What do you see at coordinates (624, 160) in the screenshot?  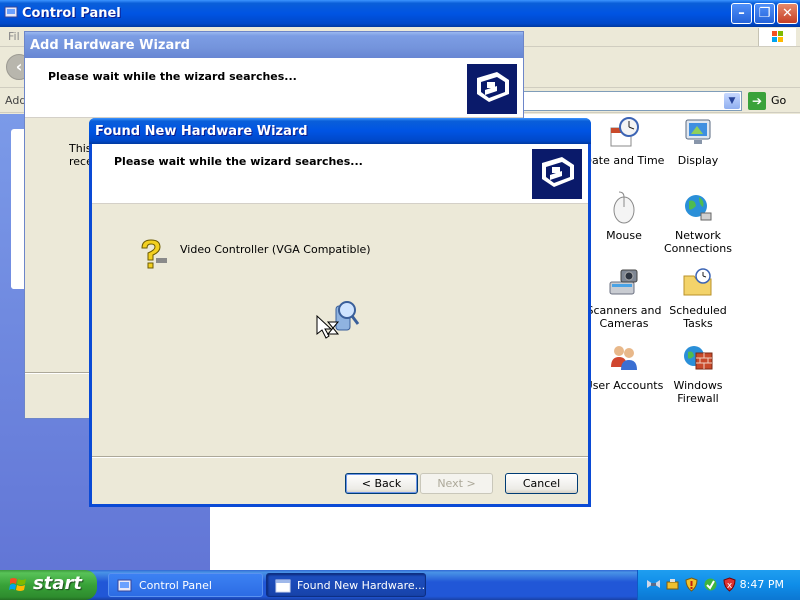 I see `icon-label: Date and Time` at bounding box center [624, 160].